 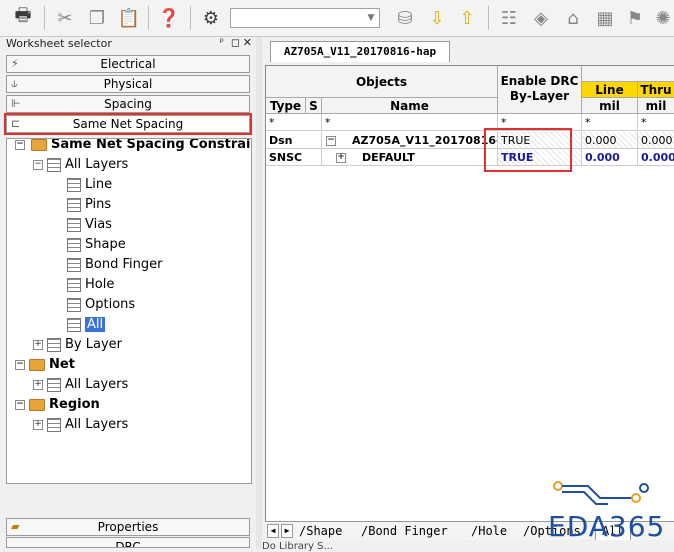 What do you see at coordinates (294, 140) in the screenshot?
I see `row-type: Dsn` at bounding box center [294, 140].